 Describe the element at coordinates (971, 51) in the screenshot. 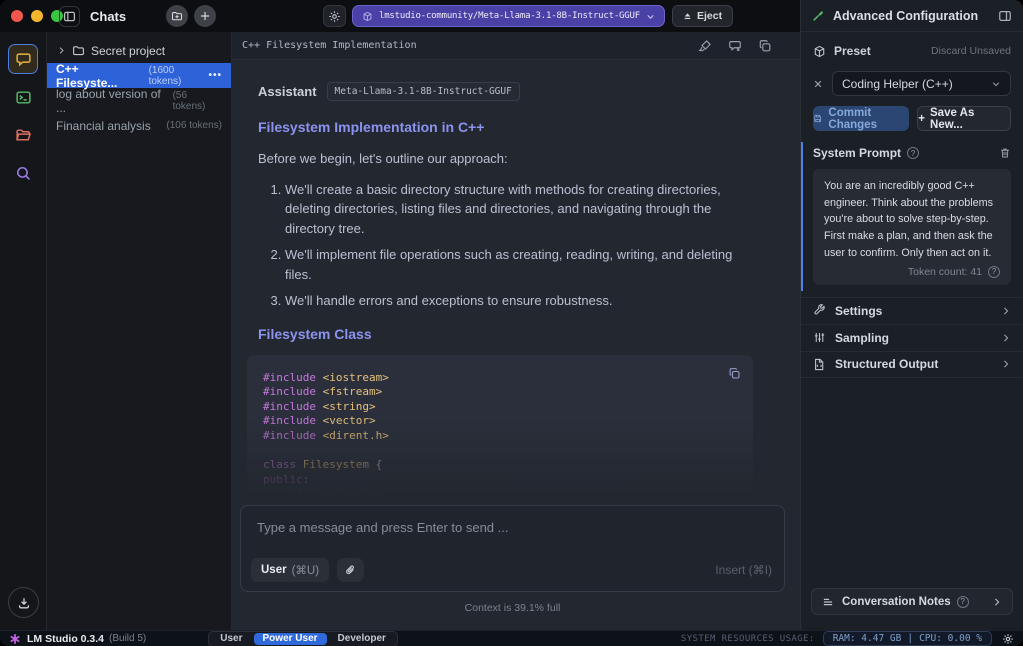

I see `discard-unsaved-button: Discard Unsaved` at that location.